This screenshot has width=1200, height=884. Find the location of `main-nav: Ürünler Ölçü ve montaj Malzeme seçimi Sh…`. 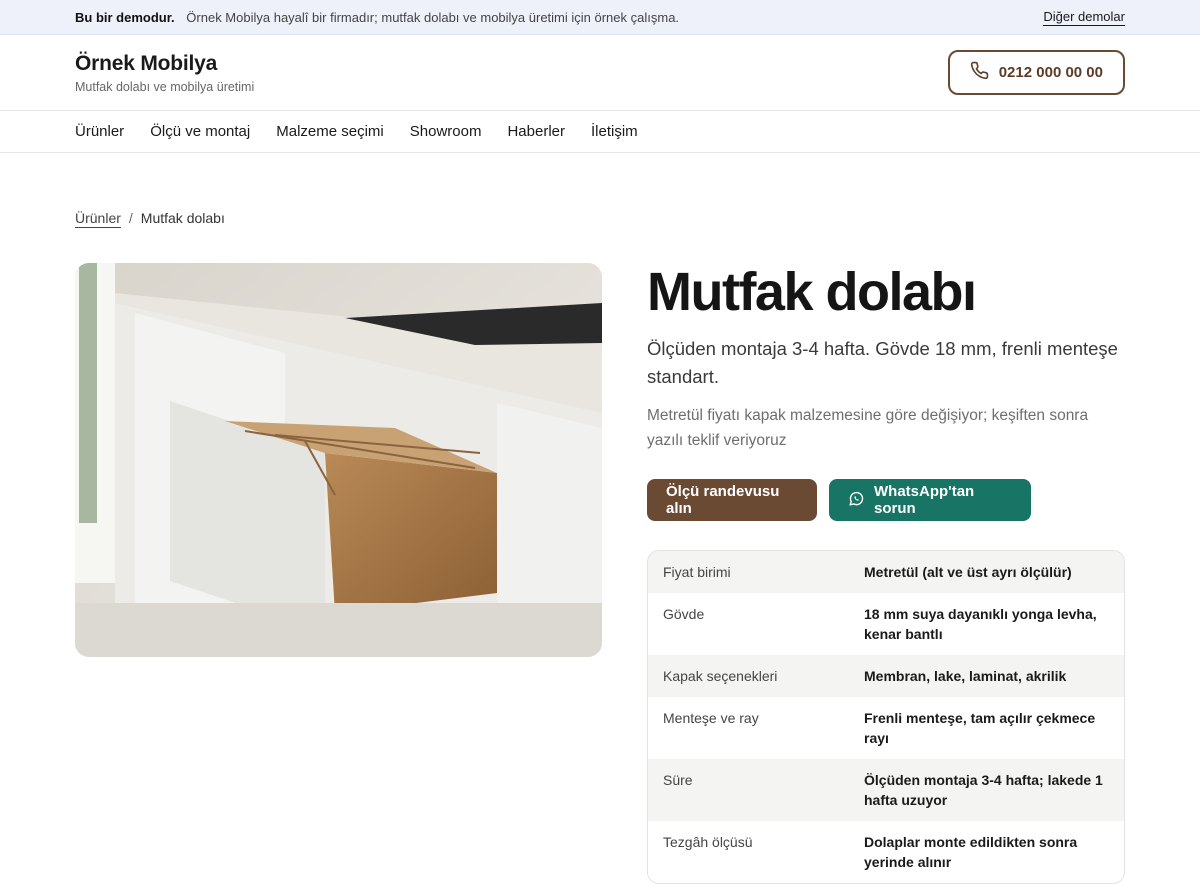

main-nav: Ürünler Ölçü ve montaj Malzeme seçimi Sh… is located at coordinates (600, 132).